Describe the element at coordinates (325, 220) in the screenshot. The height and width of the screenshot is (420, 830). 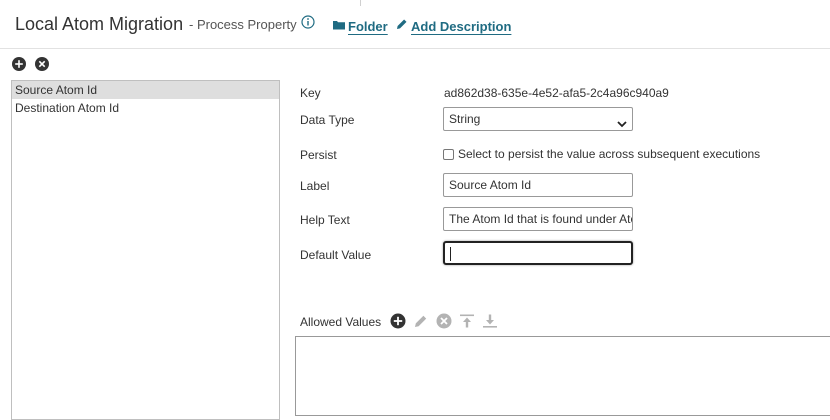
I see `help-text-label: Help Text` at that location.